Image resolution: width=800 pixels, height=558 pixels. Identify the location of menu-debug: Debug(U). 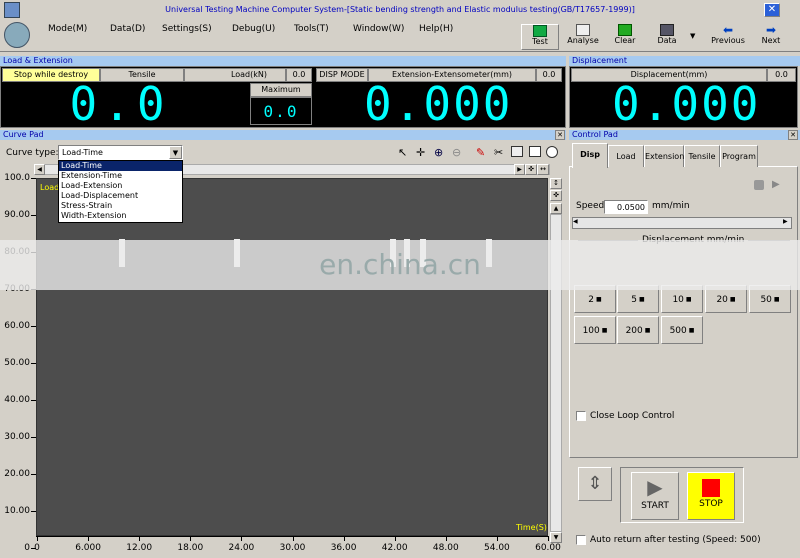
(253, 29).